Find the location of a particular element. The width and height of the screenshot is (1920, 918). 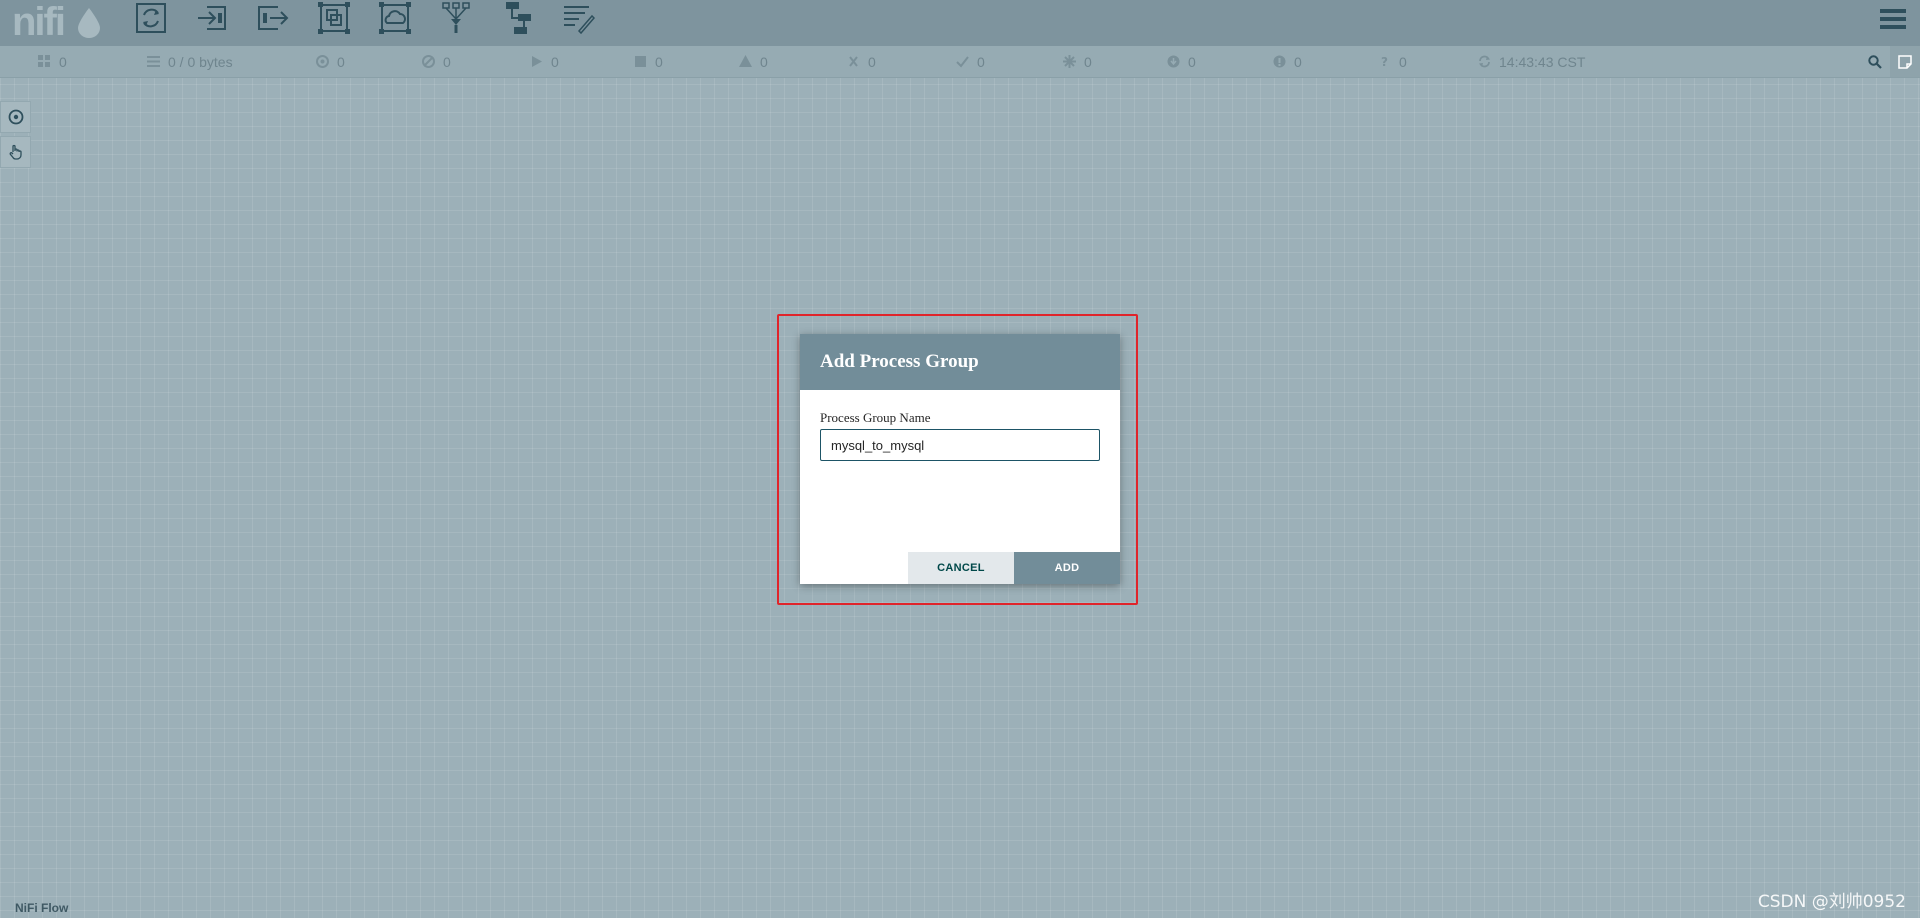

process-group-icon is located at coordinates (334, 18).